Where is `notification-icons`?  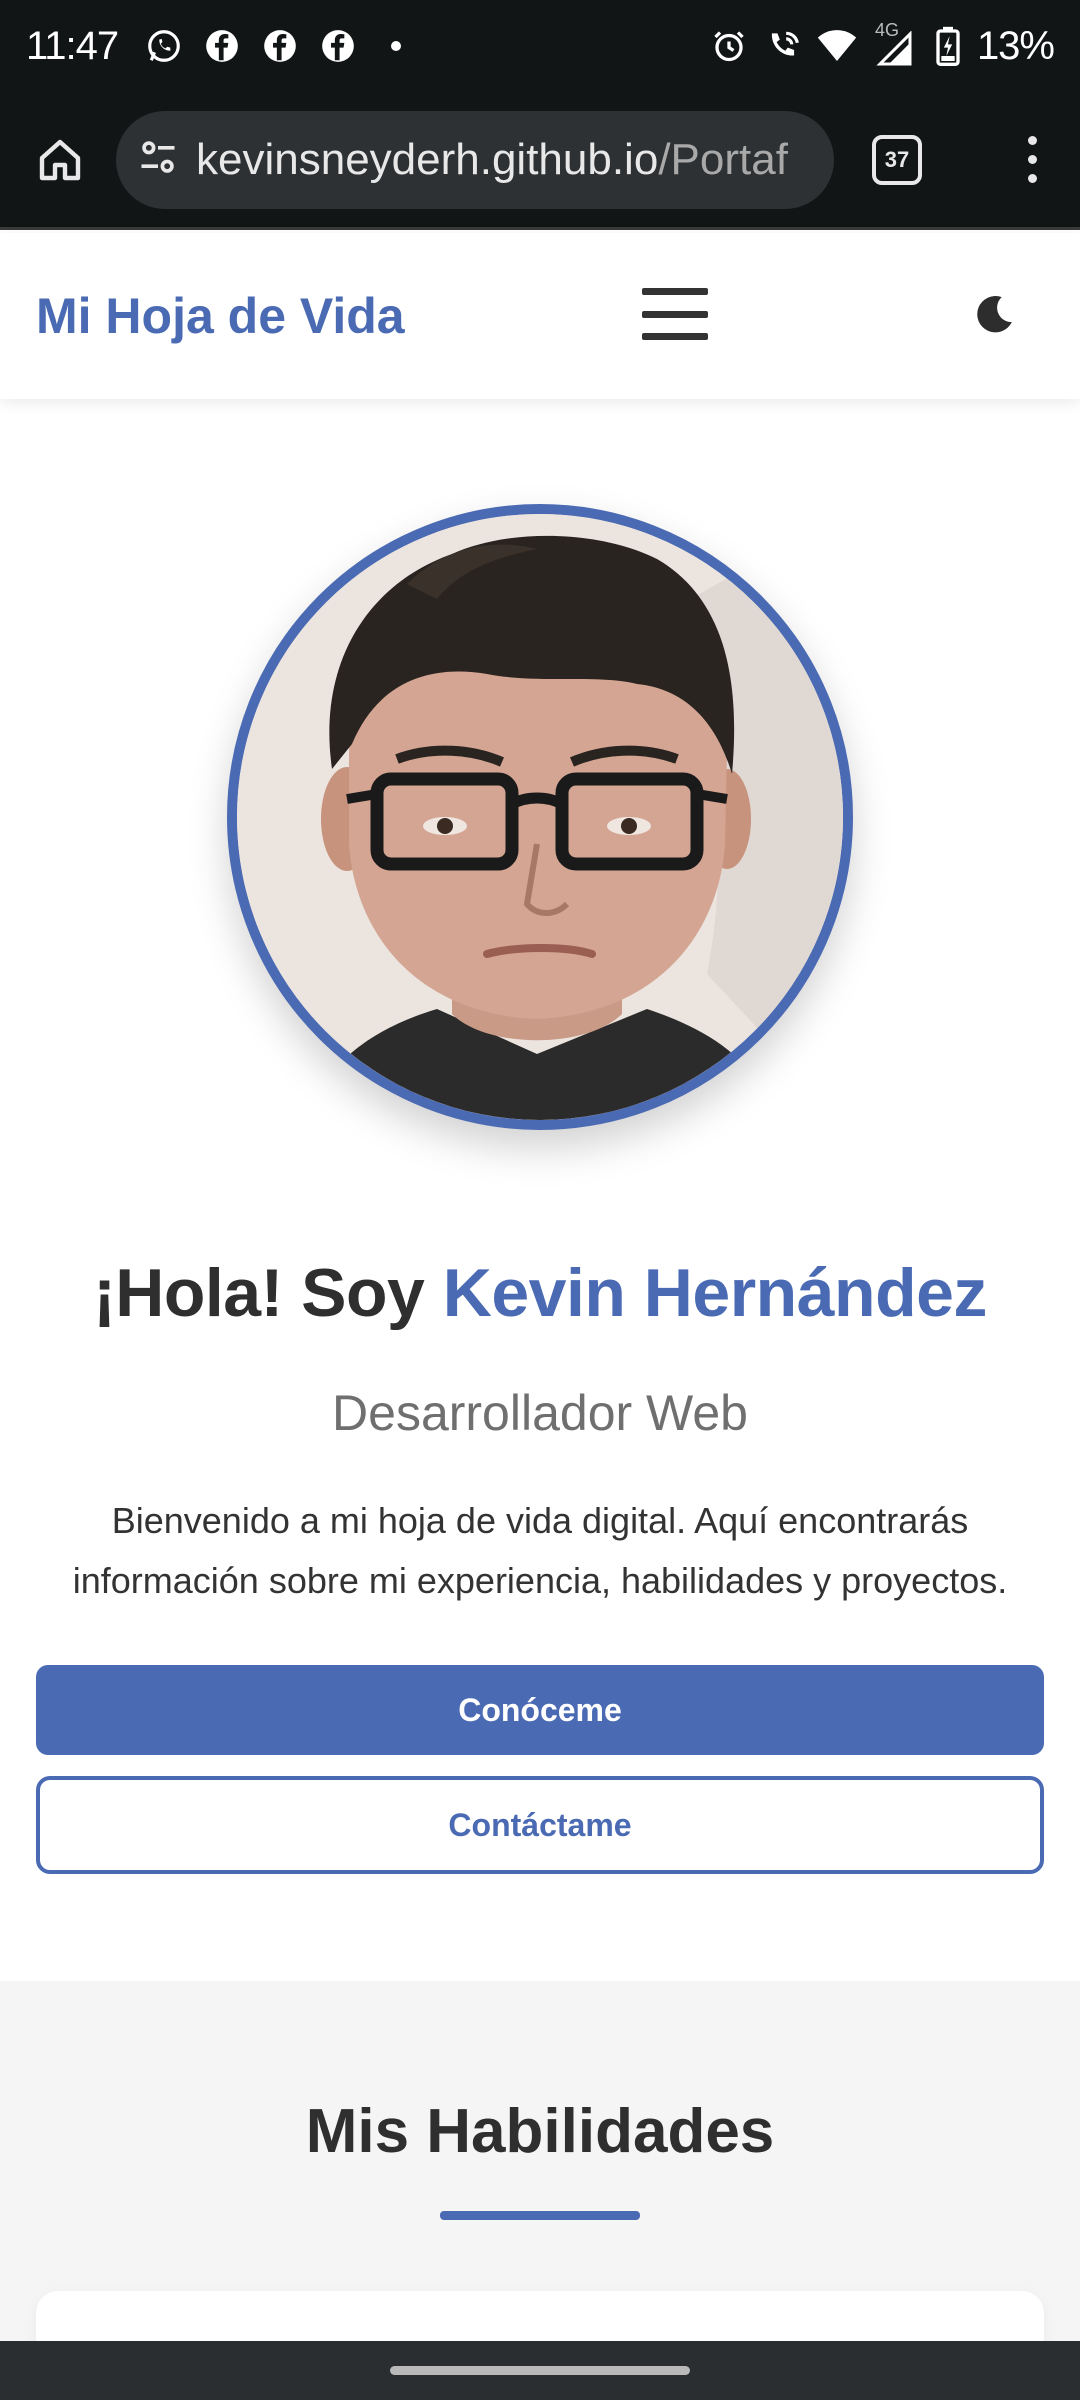 notification-icons is located at coordinates (280, 46).